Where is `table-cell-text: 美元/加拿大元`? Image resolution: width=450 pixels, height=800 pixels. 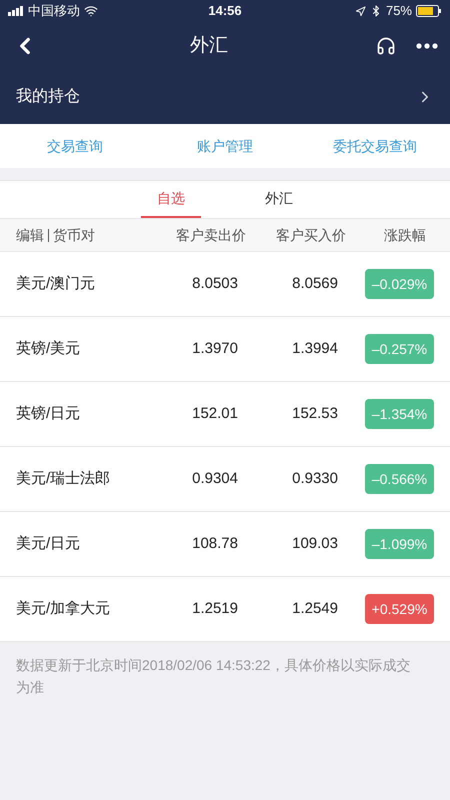 table-cell-text: 美元/加拿大元 is located at coordinates (64, 608).